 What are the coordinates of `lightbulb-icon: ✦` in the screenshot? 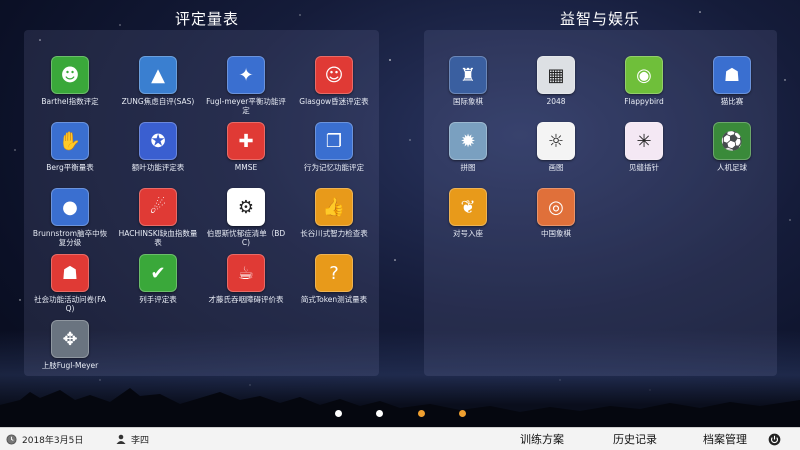 It's located at (246, 75).